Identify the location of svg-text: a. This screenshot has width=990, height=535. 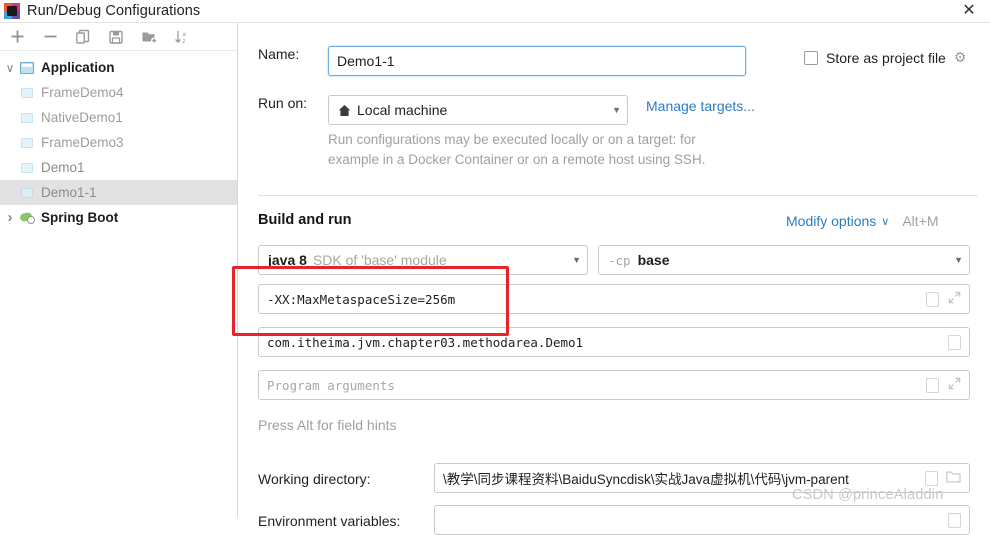
(184, 35).